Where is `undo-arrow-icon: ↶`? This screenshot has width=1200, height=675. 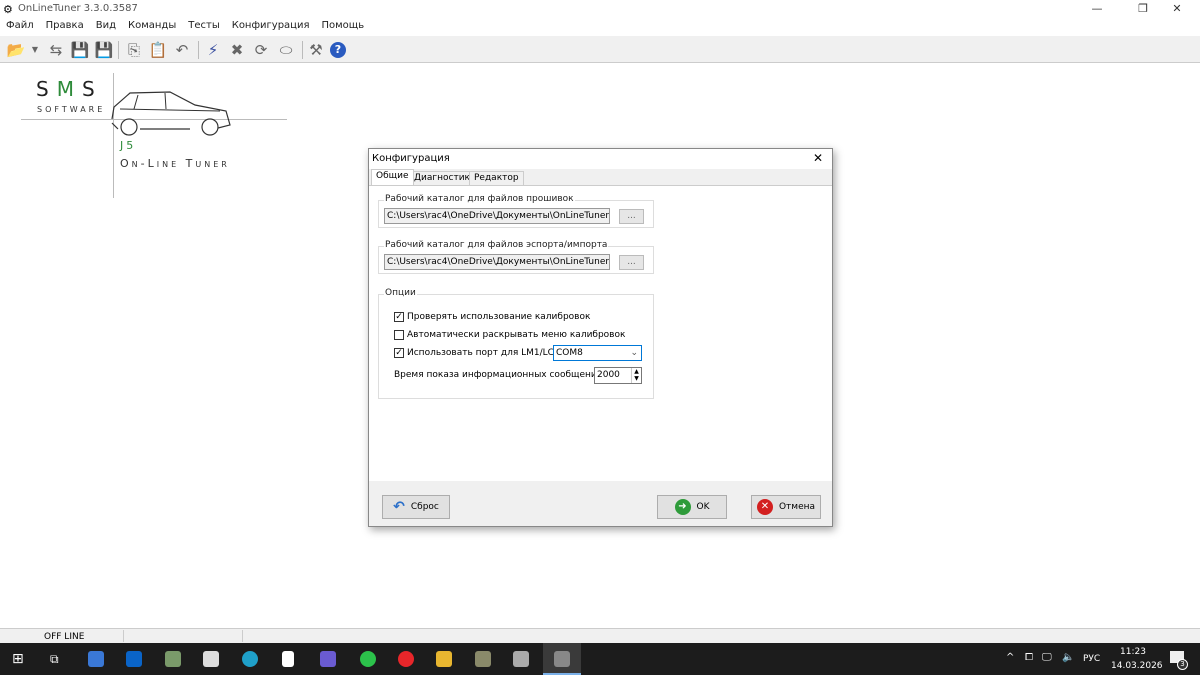 undo-arrow-icon: ↶ is located at coordinates (399, 507).